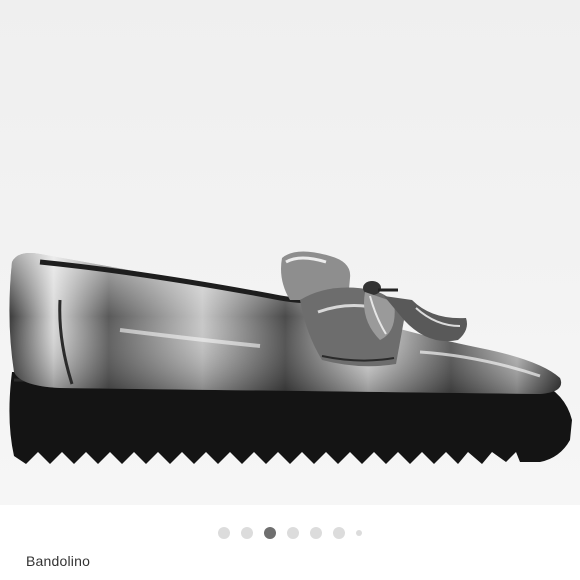 The height and width of the screenshot is (580, 580). Describe the element at coordinates (270, 533) in the screenshot. I see `carousel-dot-3-active` at that location.